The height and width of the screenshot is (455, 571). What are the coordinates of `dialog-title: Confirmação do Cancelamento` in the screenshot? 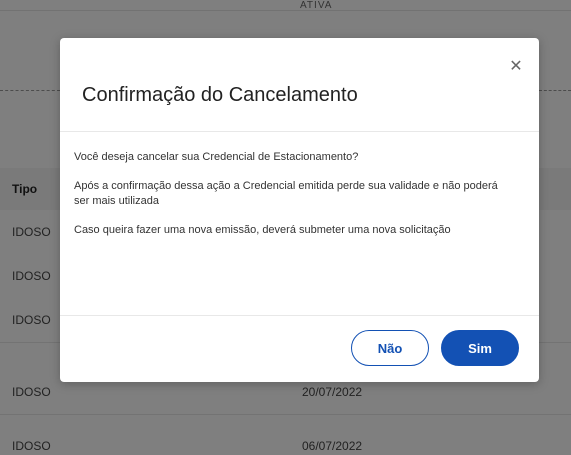 It's located at (220, 95).